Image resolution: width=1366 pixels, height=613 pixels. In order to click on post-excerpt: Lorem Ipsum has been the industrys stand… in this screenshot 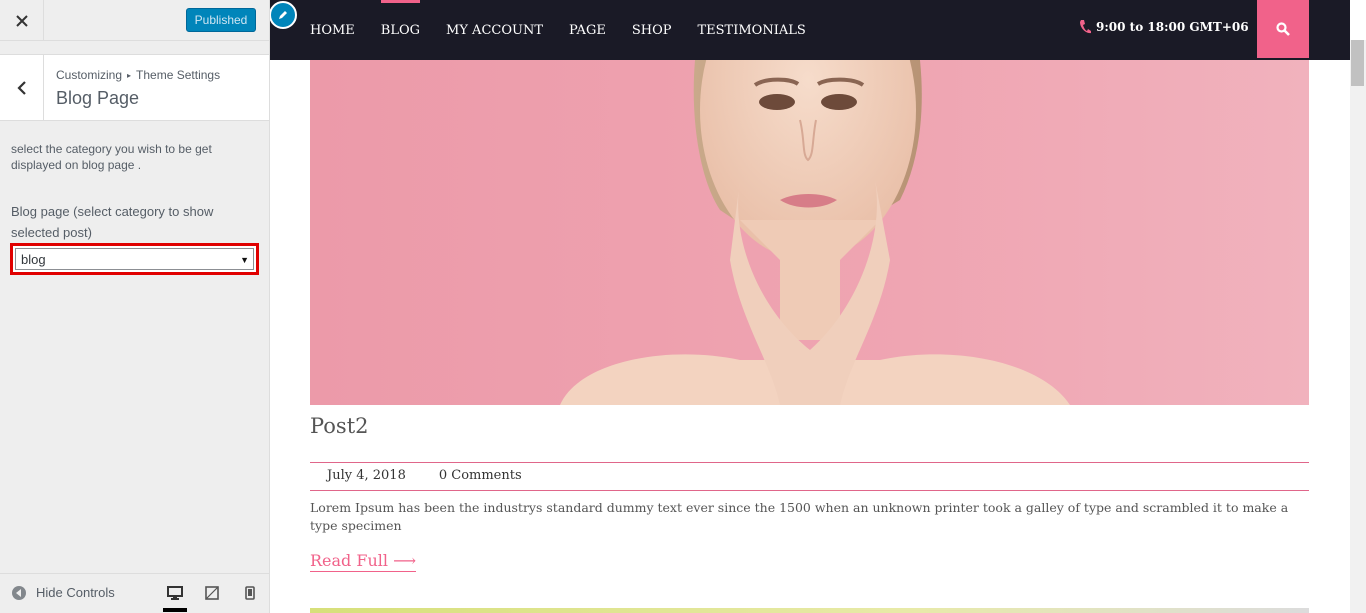, I will do `click(799, 516)`.